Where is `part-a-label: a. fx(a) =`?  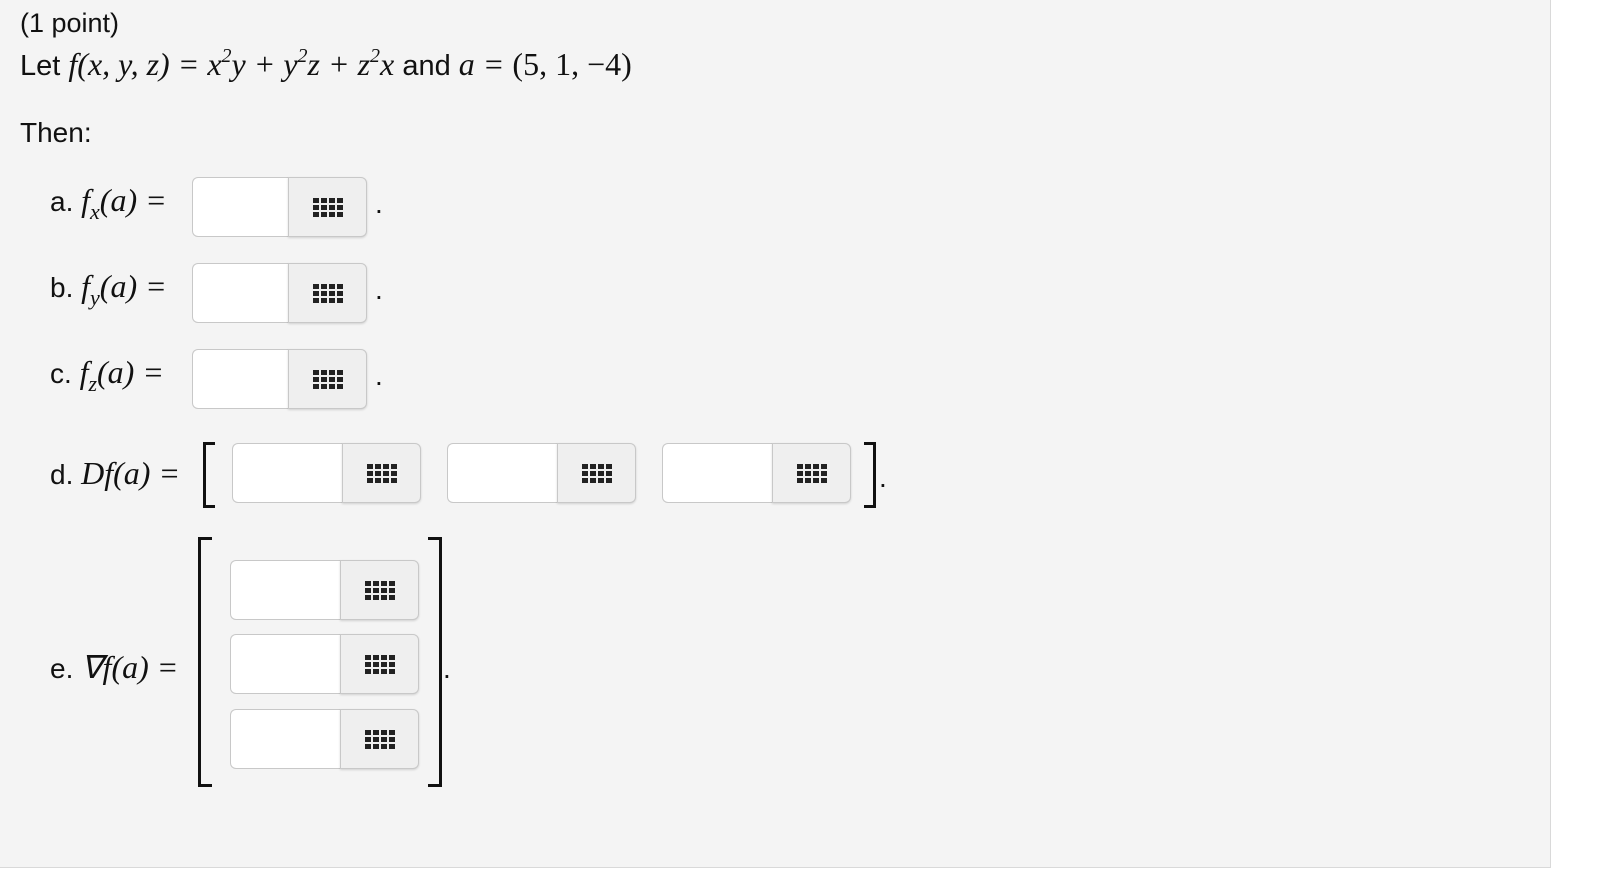
part-a-label: a. fx(a) = is located at coordinates (108, 203).